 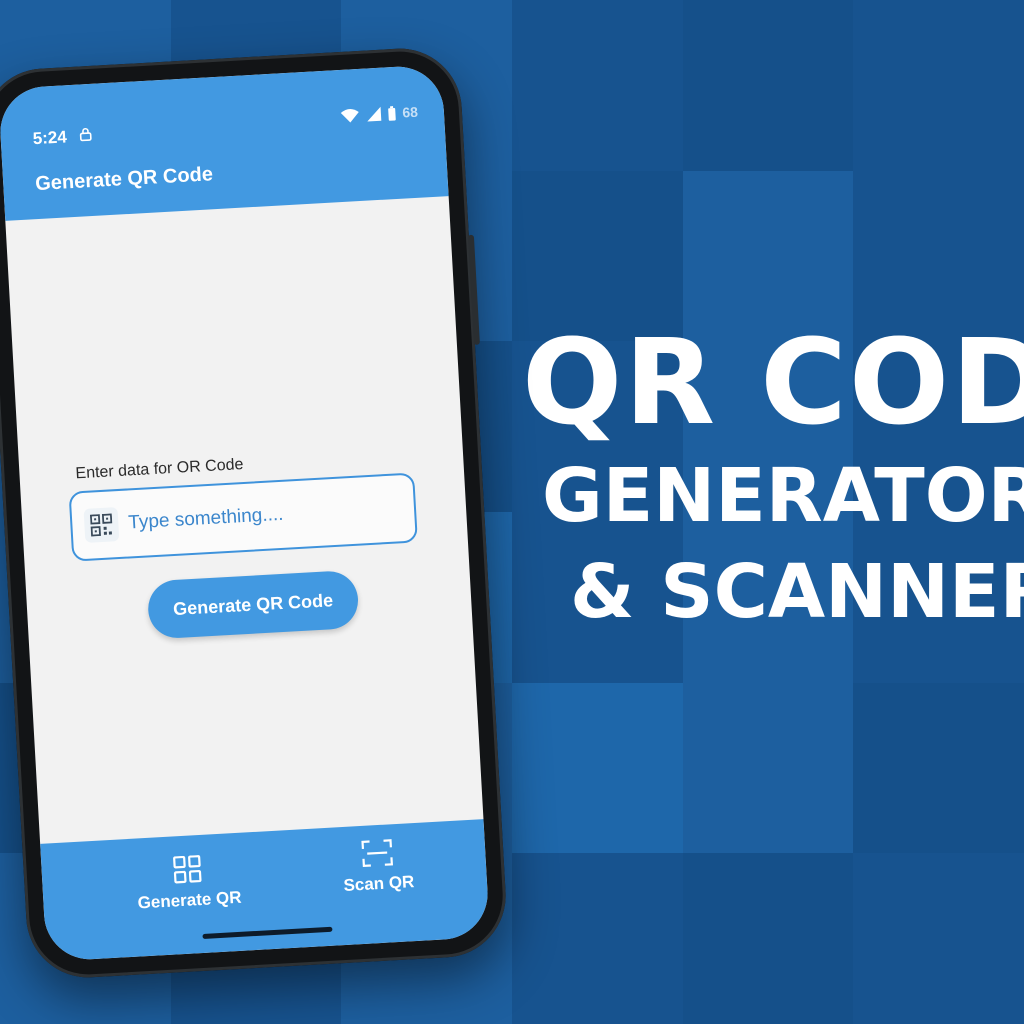 What do you see at coordinates (773, 382) in the screenshot?
I see `promo-line-1: QR COD` at bounding box center [773, 382].